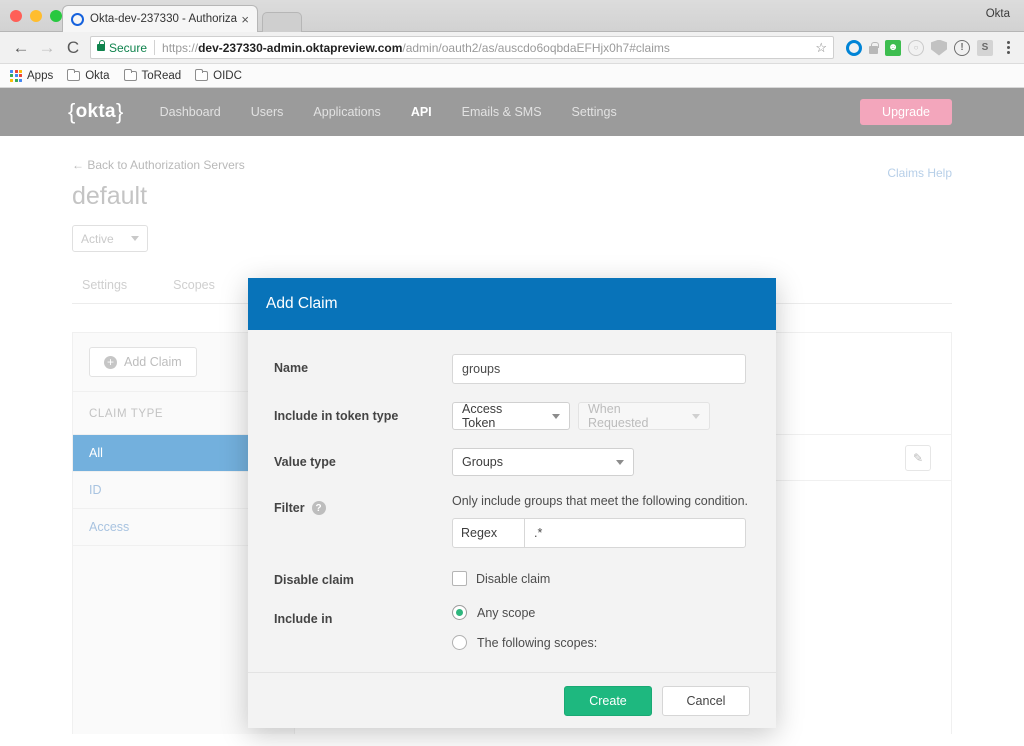  Describe the element at coordinates (482, 416) in the screenshot. I see `token-type-value: Access Token` at that location.